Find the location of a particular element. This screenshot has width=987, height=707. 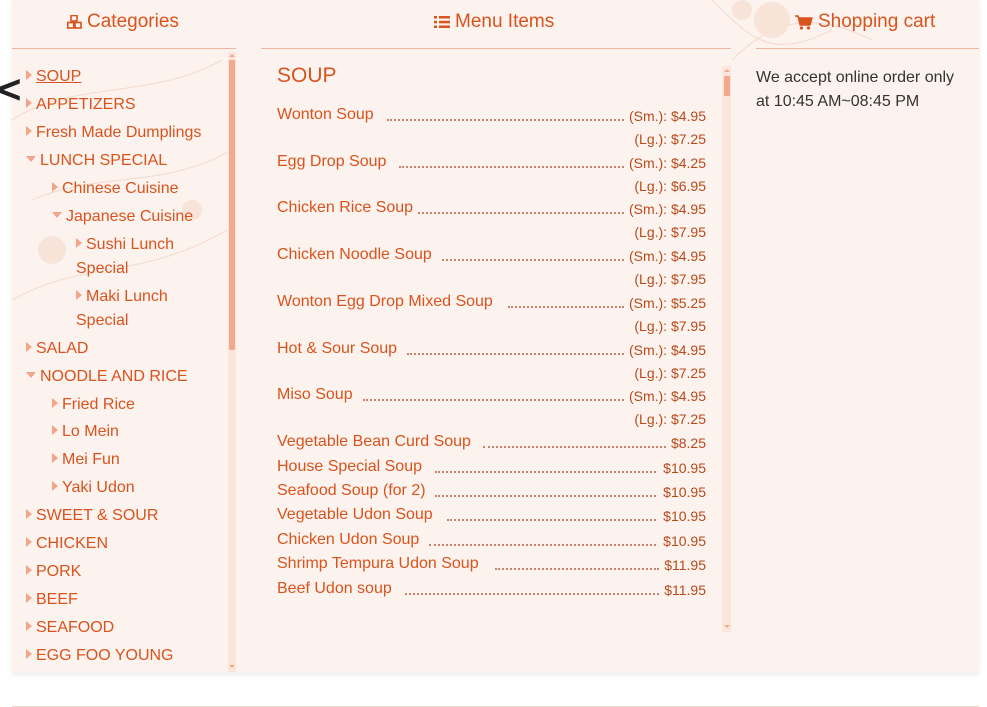

sidebar-item-chinese-cuisine: Chinese Cuisine is located at coordinates (115, 189).